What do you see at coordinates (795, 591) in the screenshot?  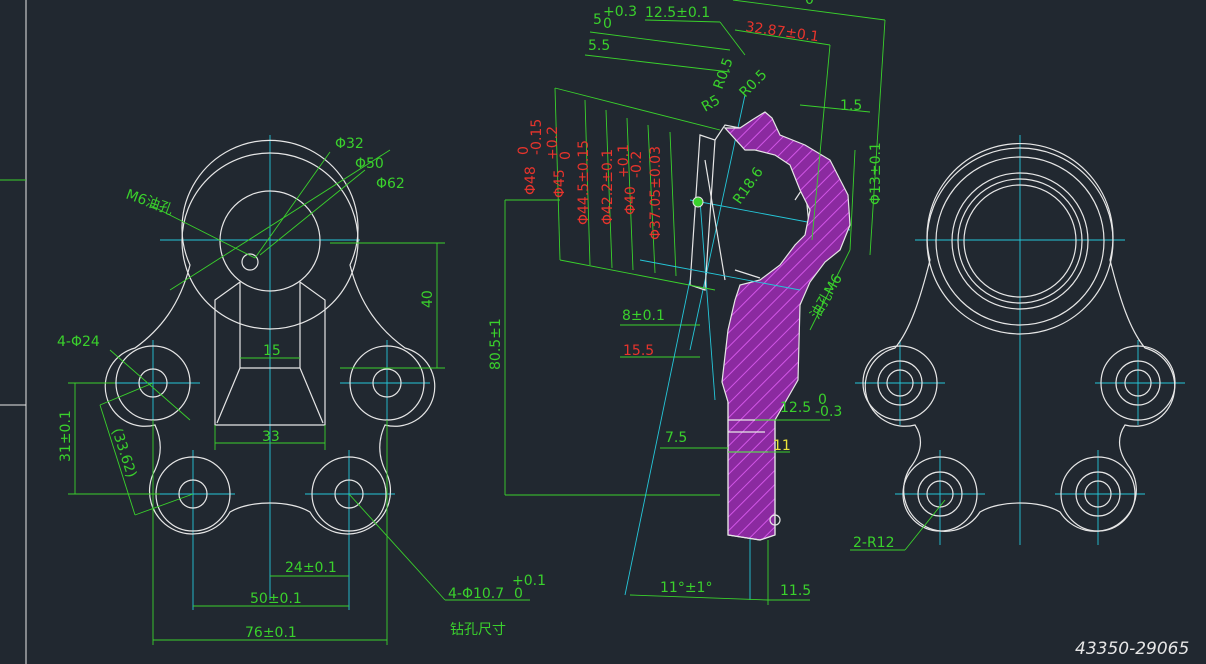 I see `dim-11-5: 11.5` at bounding box center [795, 591].